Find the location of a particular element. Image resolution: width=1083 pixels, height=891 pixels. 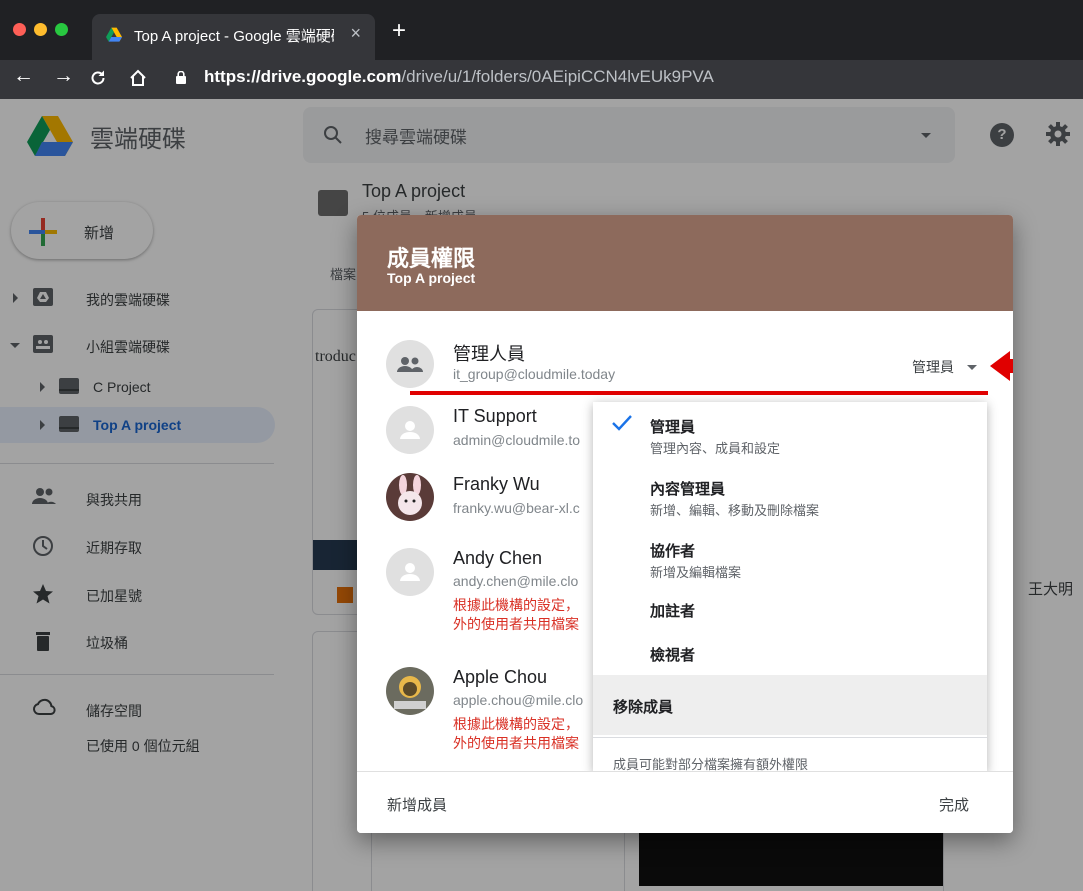

dialog-footer: 新增成員 完成 is located at coordinates (685, 802).